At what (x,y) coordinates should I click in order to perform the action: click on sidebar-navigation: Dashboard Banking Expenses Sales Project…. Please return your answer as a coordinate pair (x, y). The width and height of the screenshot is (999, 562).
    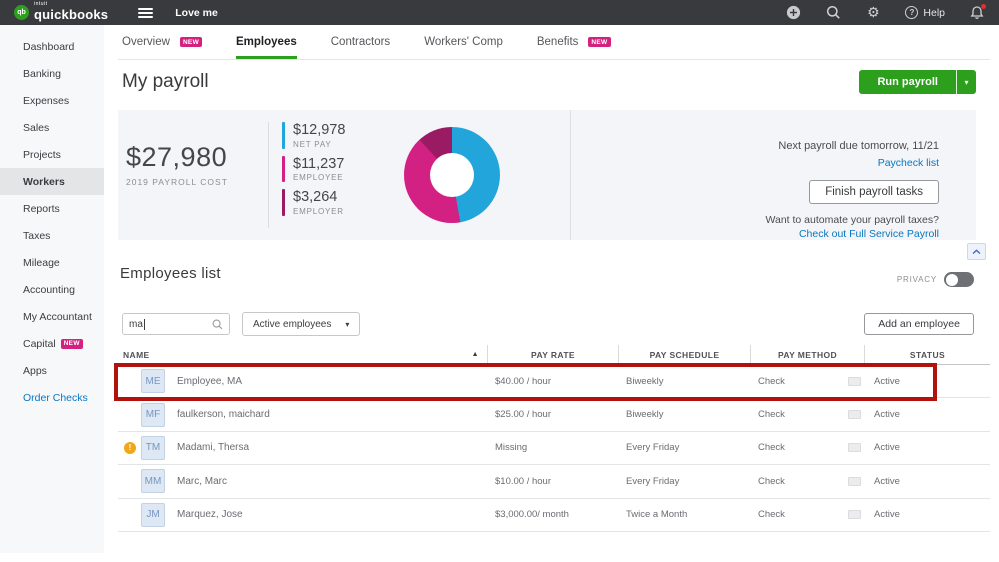
    Looking at the image, I should click on (52, 289).